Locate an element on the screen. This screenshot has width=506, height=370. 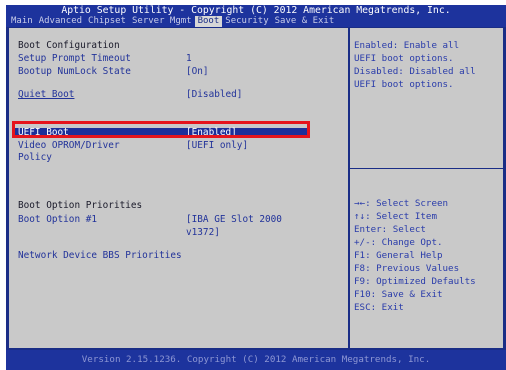
section-boot-option-priorities: Boot Option Priorities is located at coordinates (80, 205).